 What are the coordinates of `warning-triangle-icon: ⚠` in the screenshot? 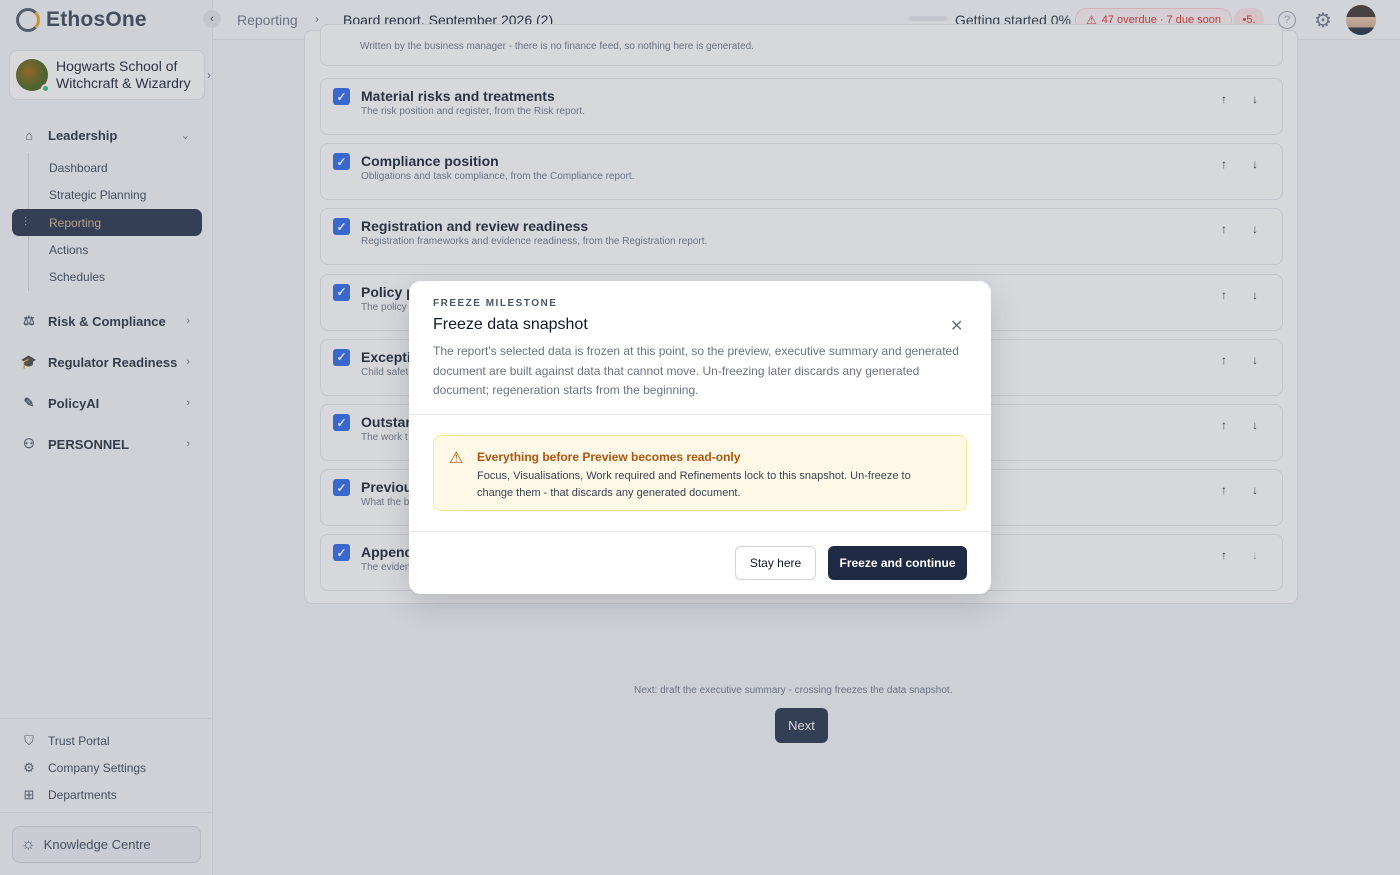 It's located at (456, 458).